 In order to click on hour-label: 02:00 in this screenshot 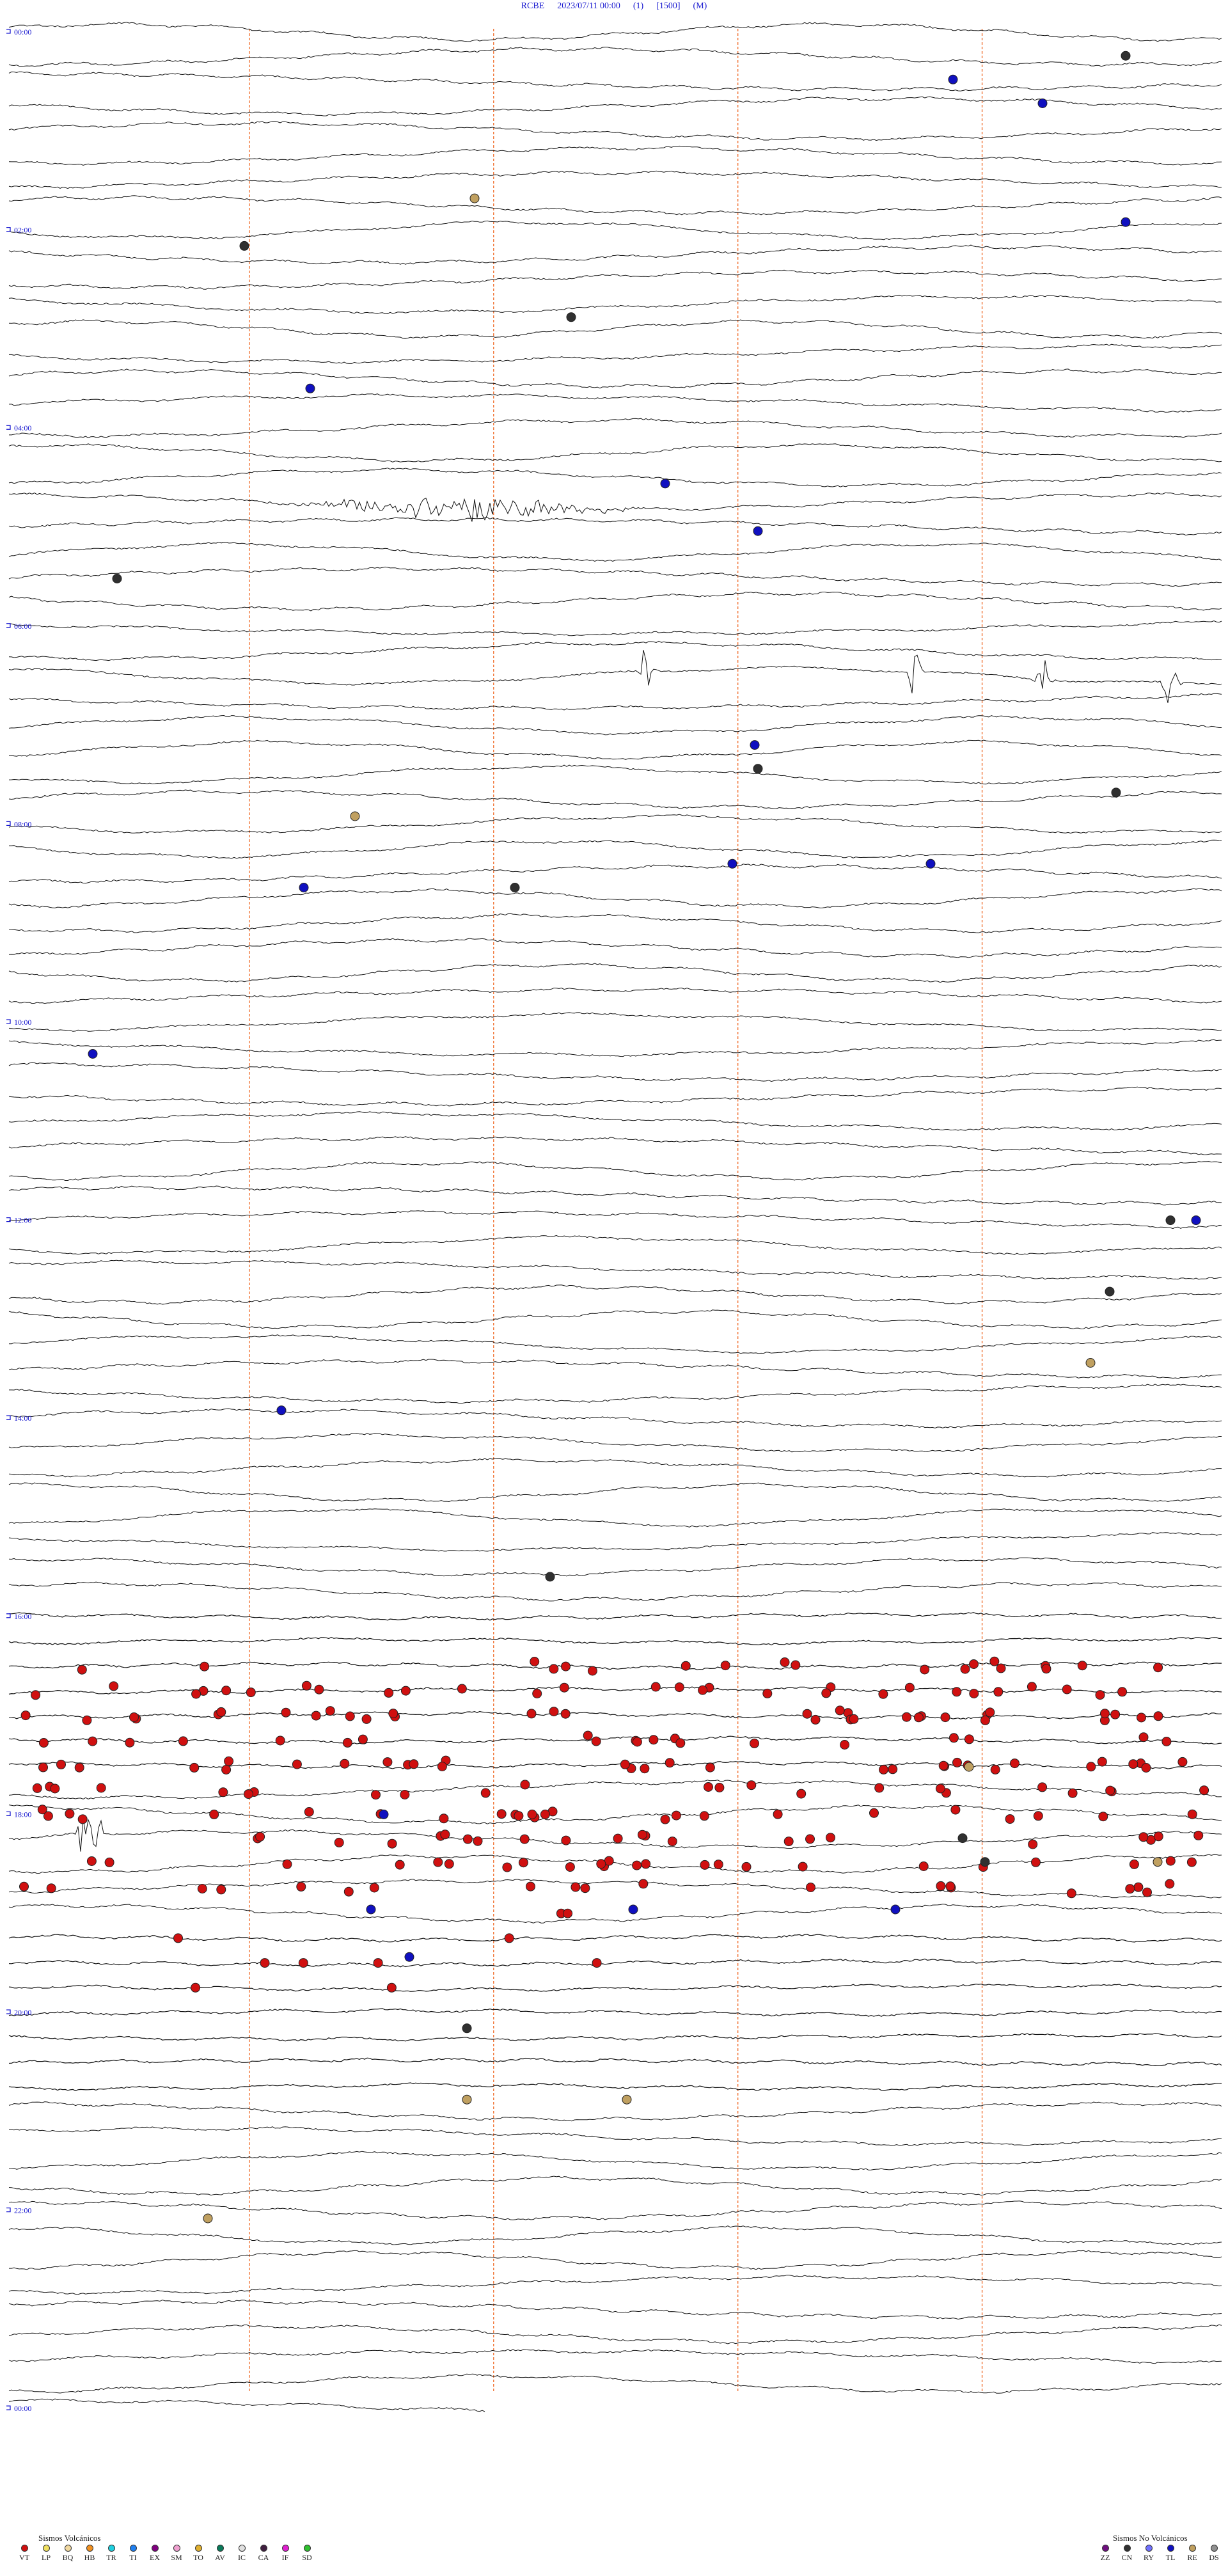, I will do `click(22, 230)`.